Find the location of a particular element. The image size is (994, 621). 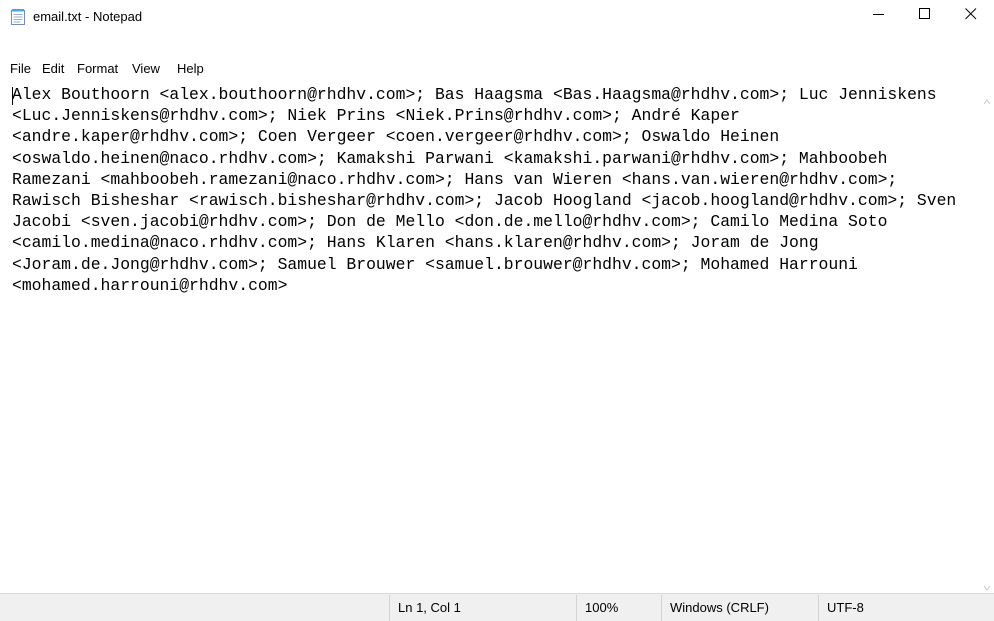

close-icon is located at coordinates (971, 16).